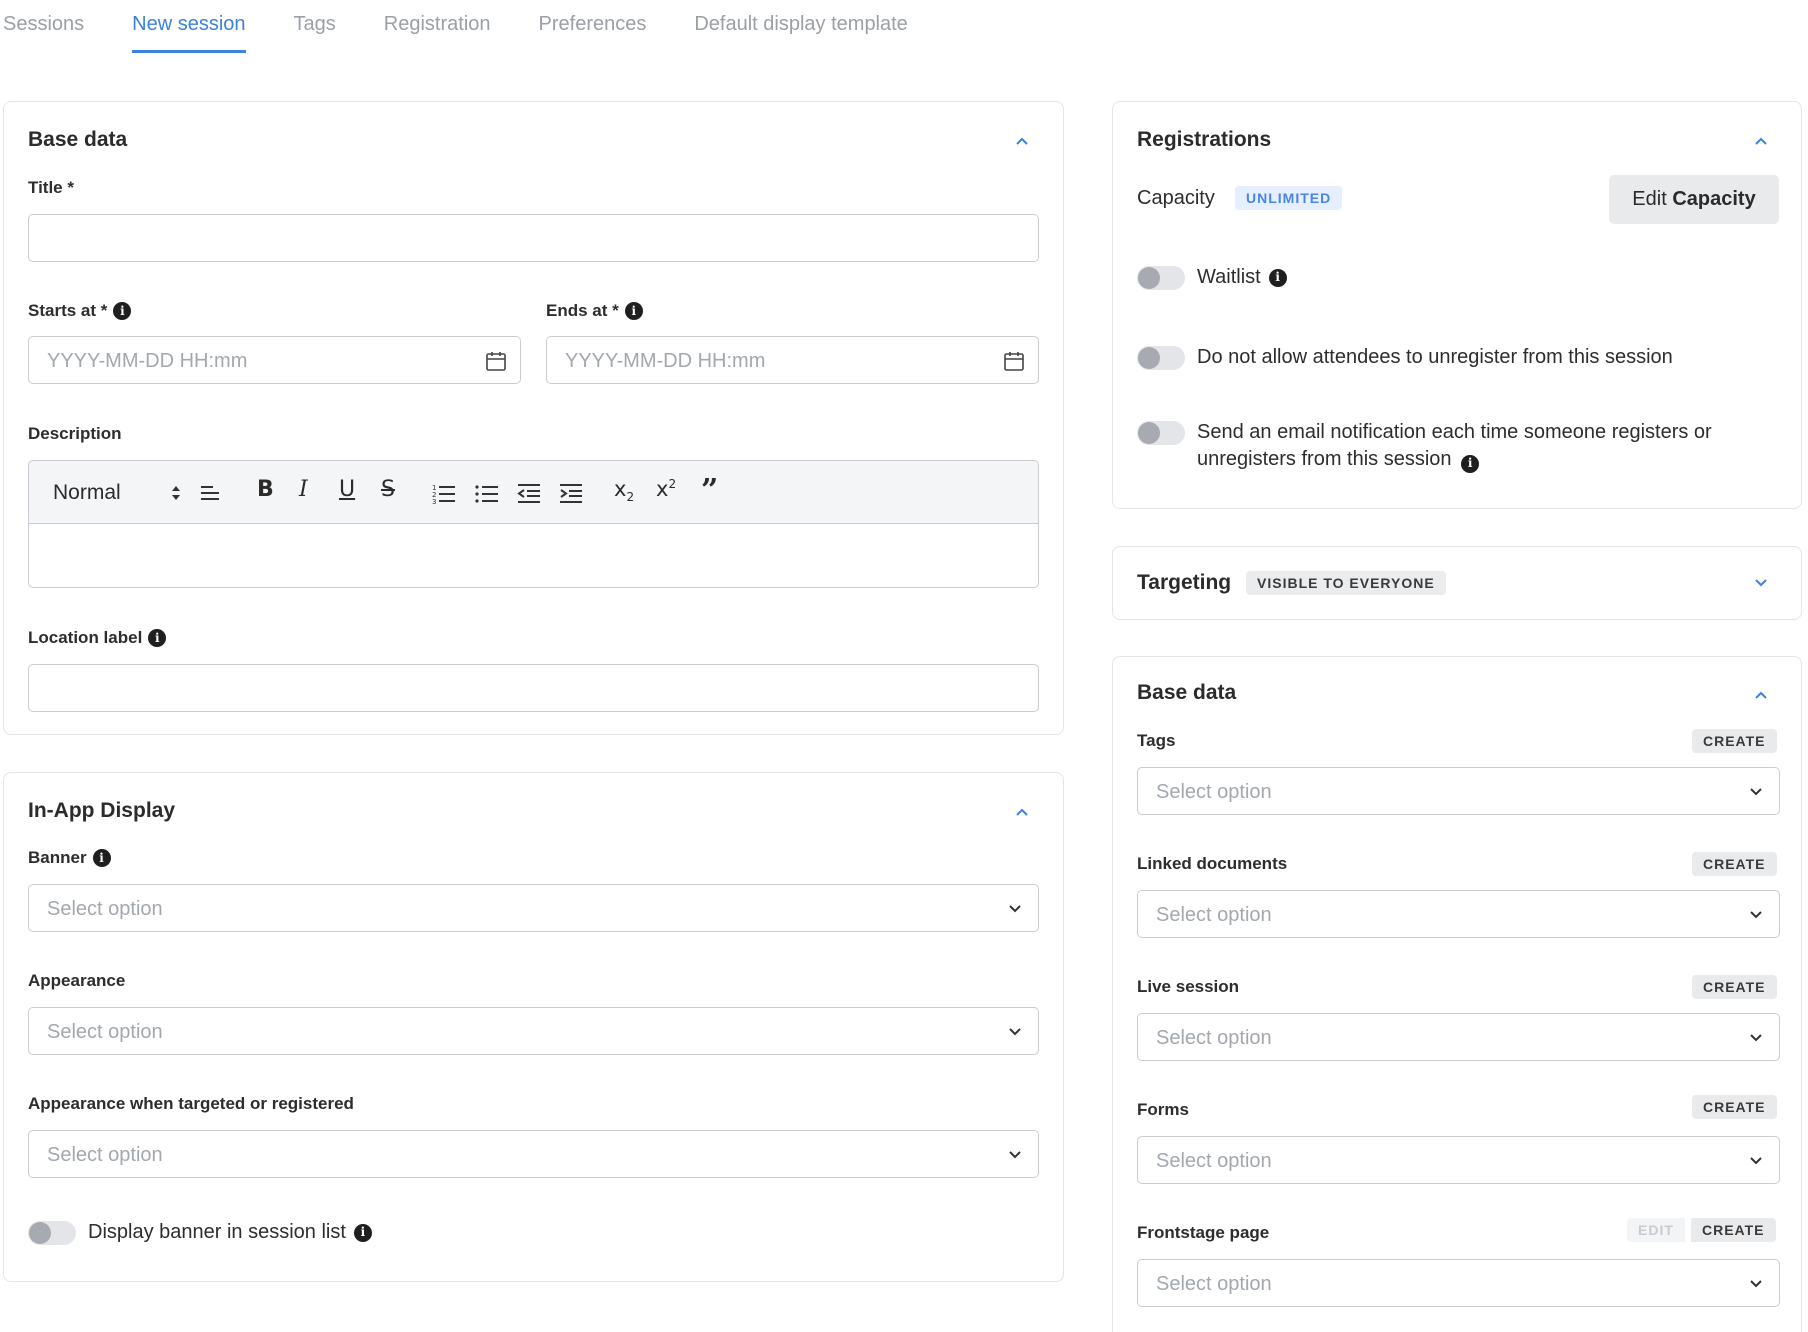  I want to click on frontstage-page-select: Select option, so click(1458, 1283).